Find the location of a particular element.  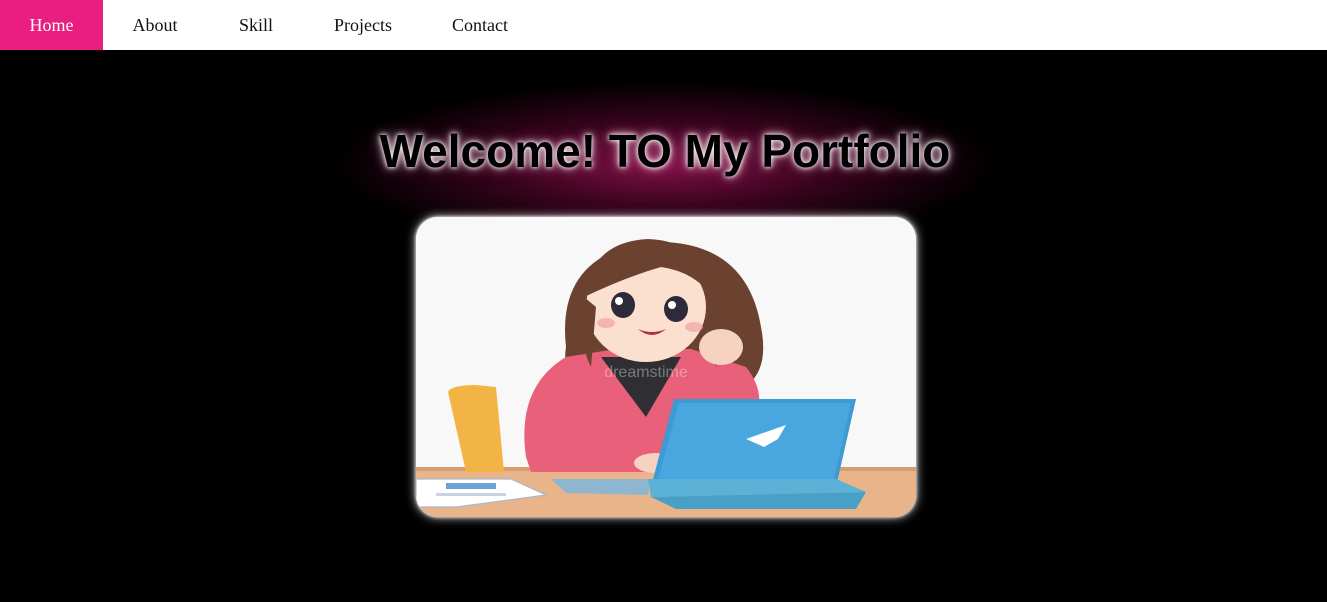

nav-projects-link: Projects is located at coordinates (363, 25).